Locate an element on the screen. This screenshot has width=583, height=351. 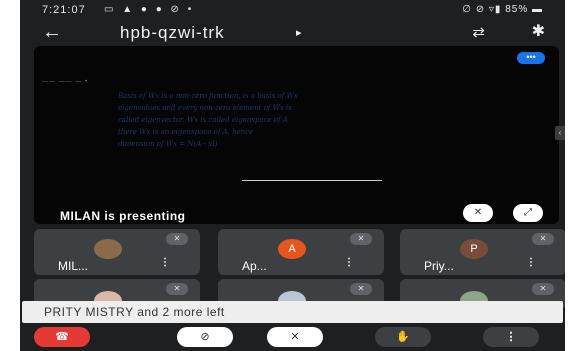
call-controls: ☎ ⊘ ✕ ✋ ⋮ is located at coordinates (292, 337).